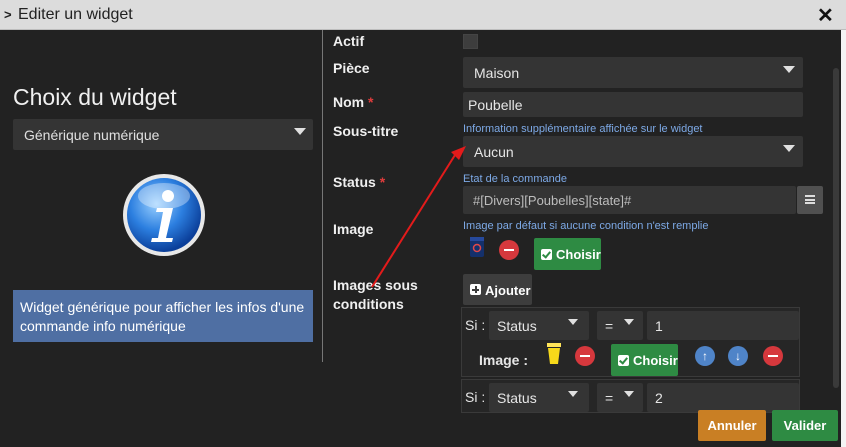  I want to click on add-condition-button: Ajouter, so click(497, 289).